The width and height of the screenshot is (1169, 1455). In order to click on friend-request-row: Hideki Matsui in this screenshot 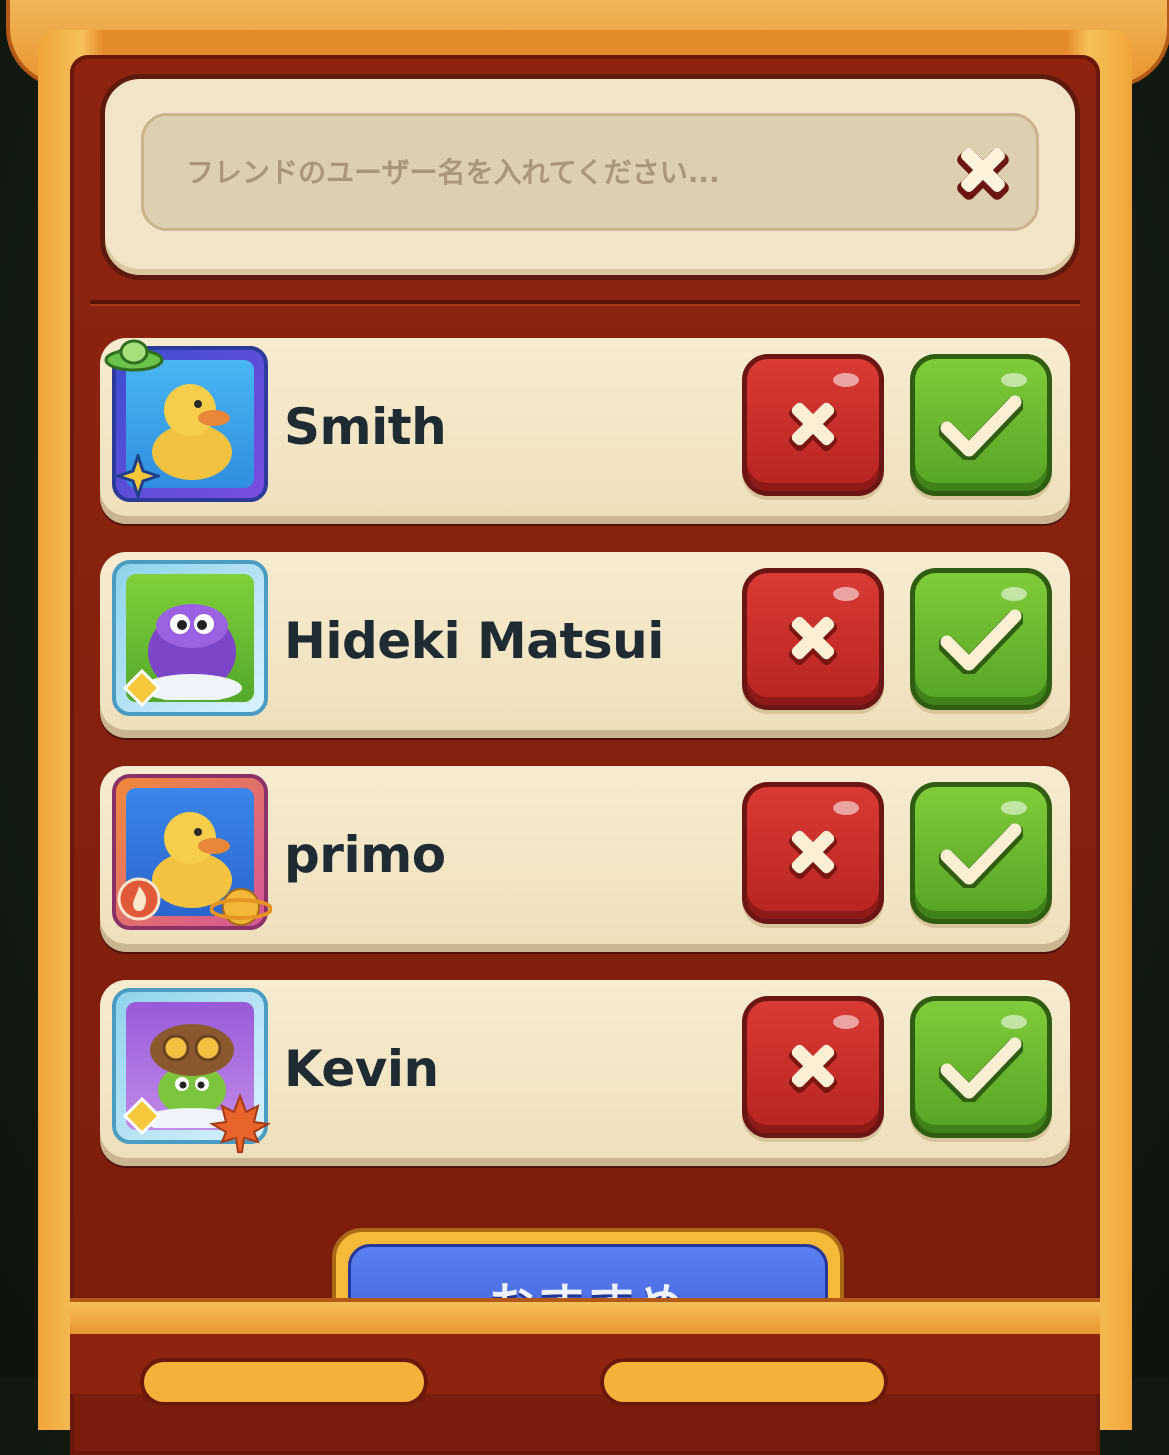, I will do `click(585, 641)`.